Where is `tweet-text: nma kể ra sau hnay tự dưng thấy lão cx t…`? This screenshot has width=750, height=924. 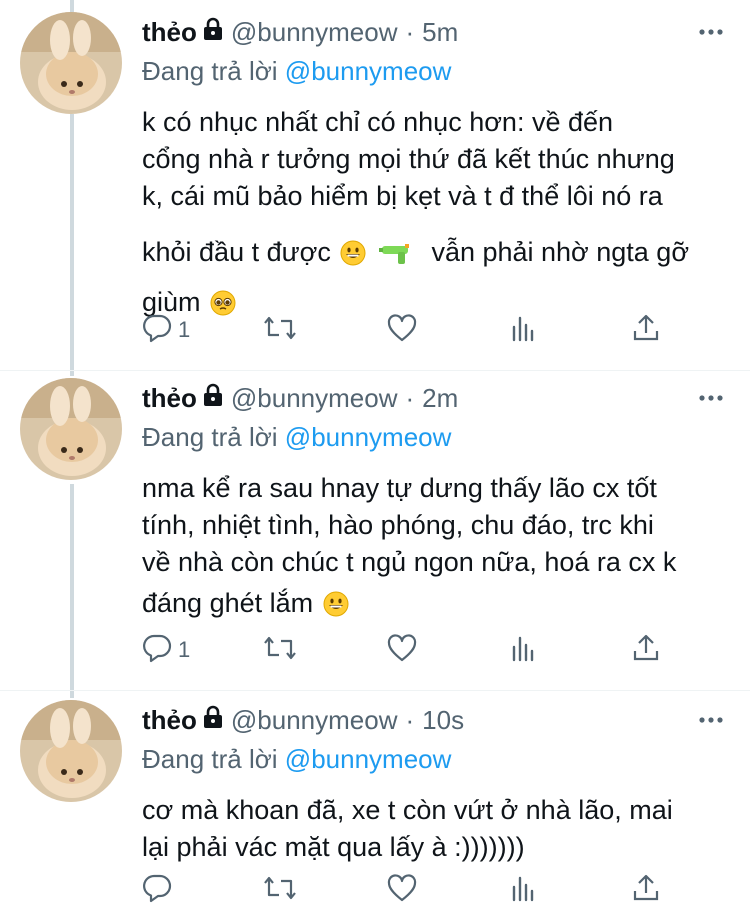 tweet-text: nma kể ra sau hnay tự dưng thấy lão cx t… is located at coordinates (437, 550).